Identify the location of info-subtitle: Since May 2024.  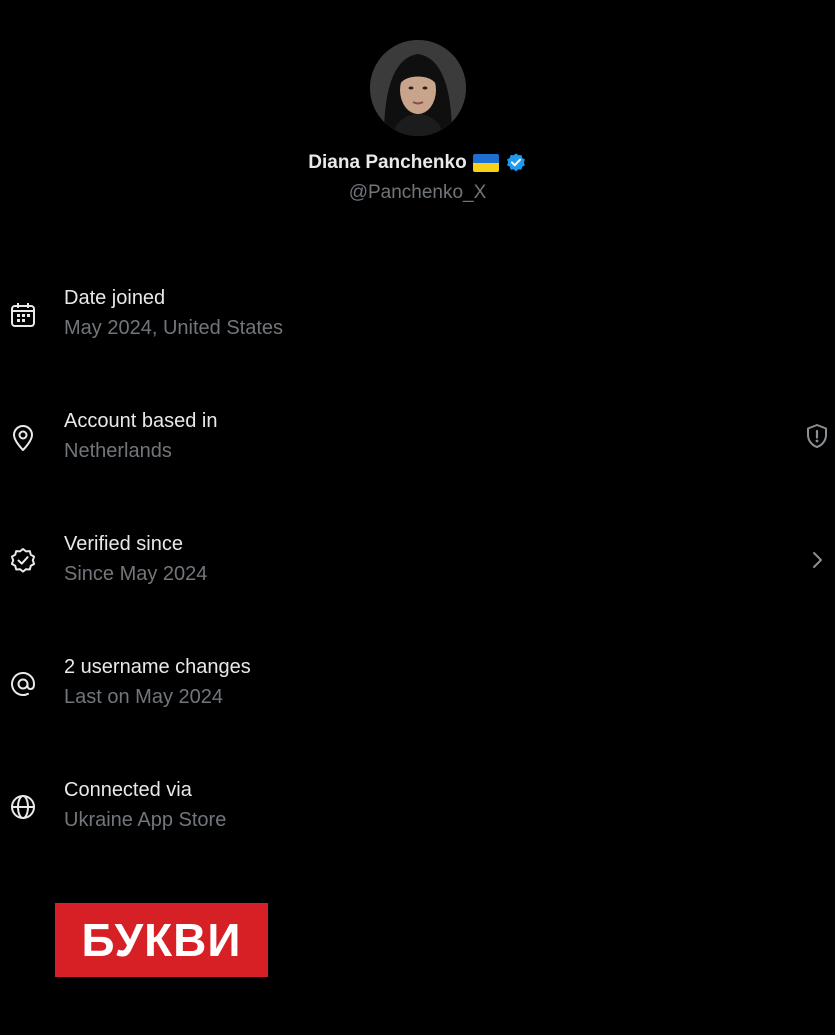
(136, 574).